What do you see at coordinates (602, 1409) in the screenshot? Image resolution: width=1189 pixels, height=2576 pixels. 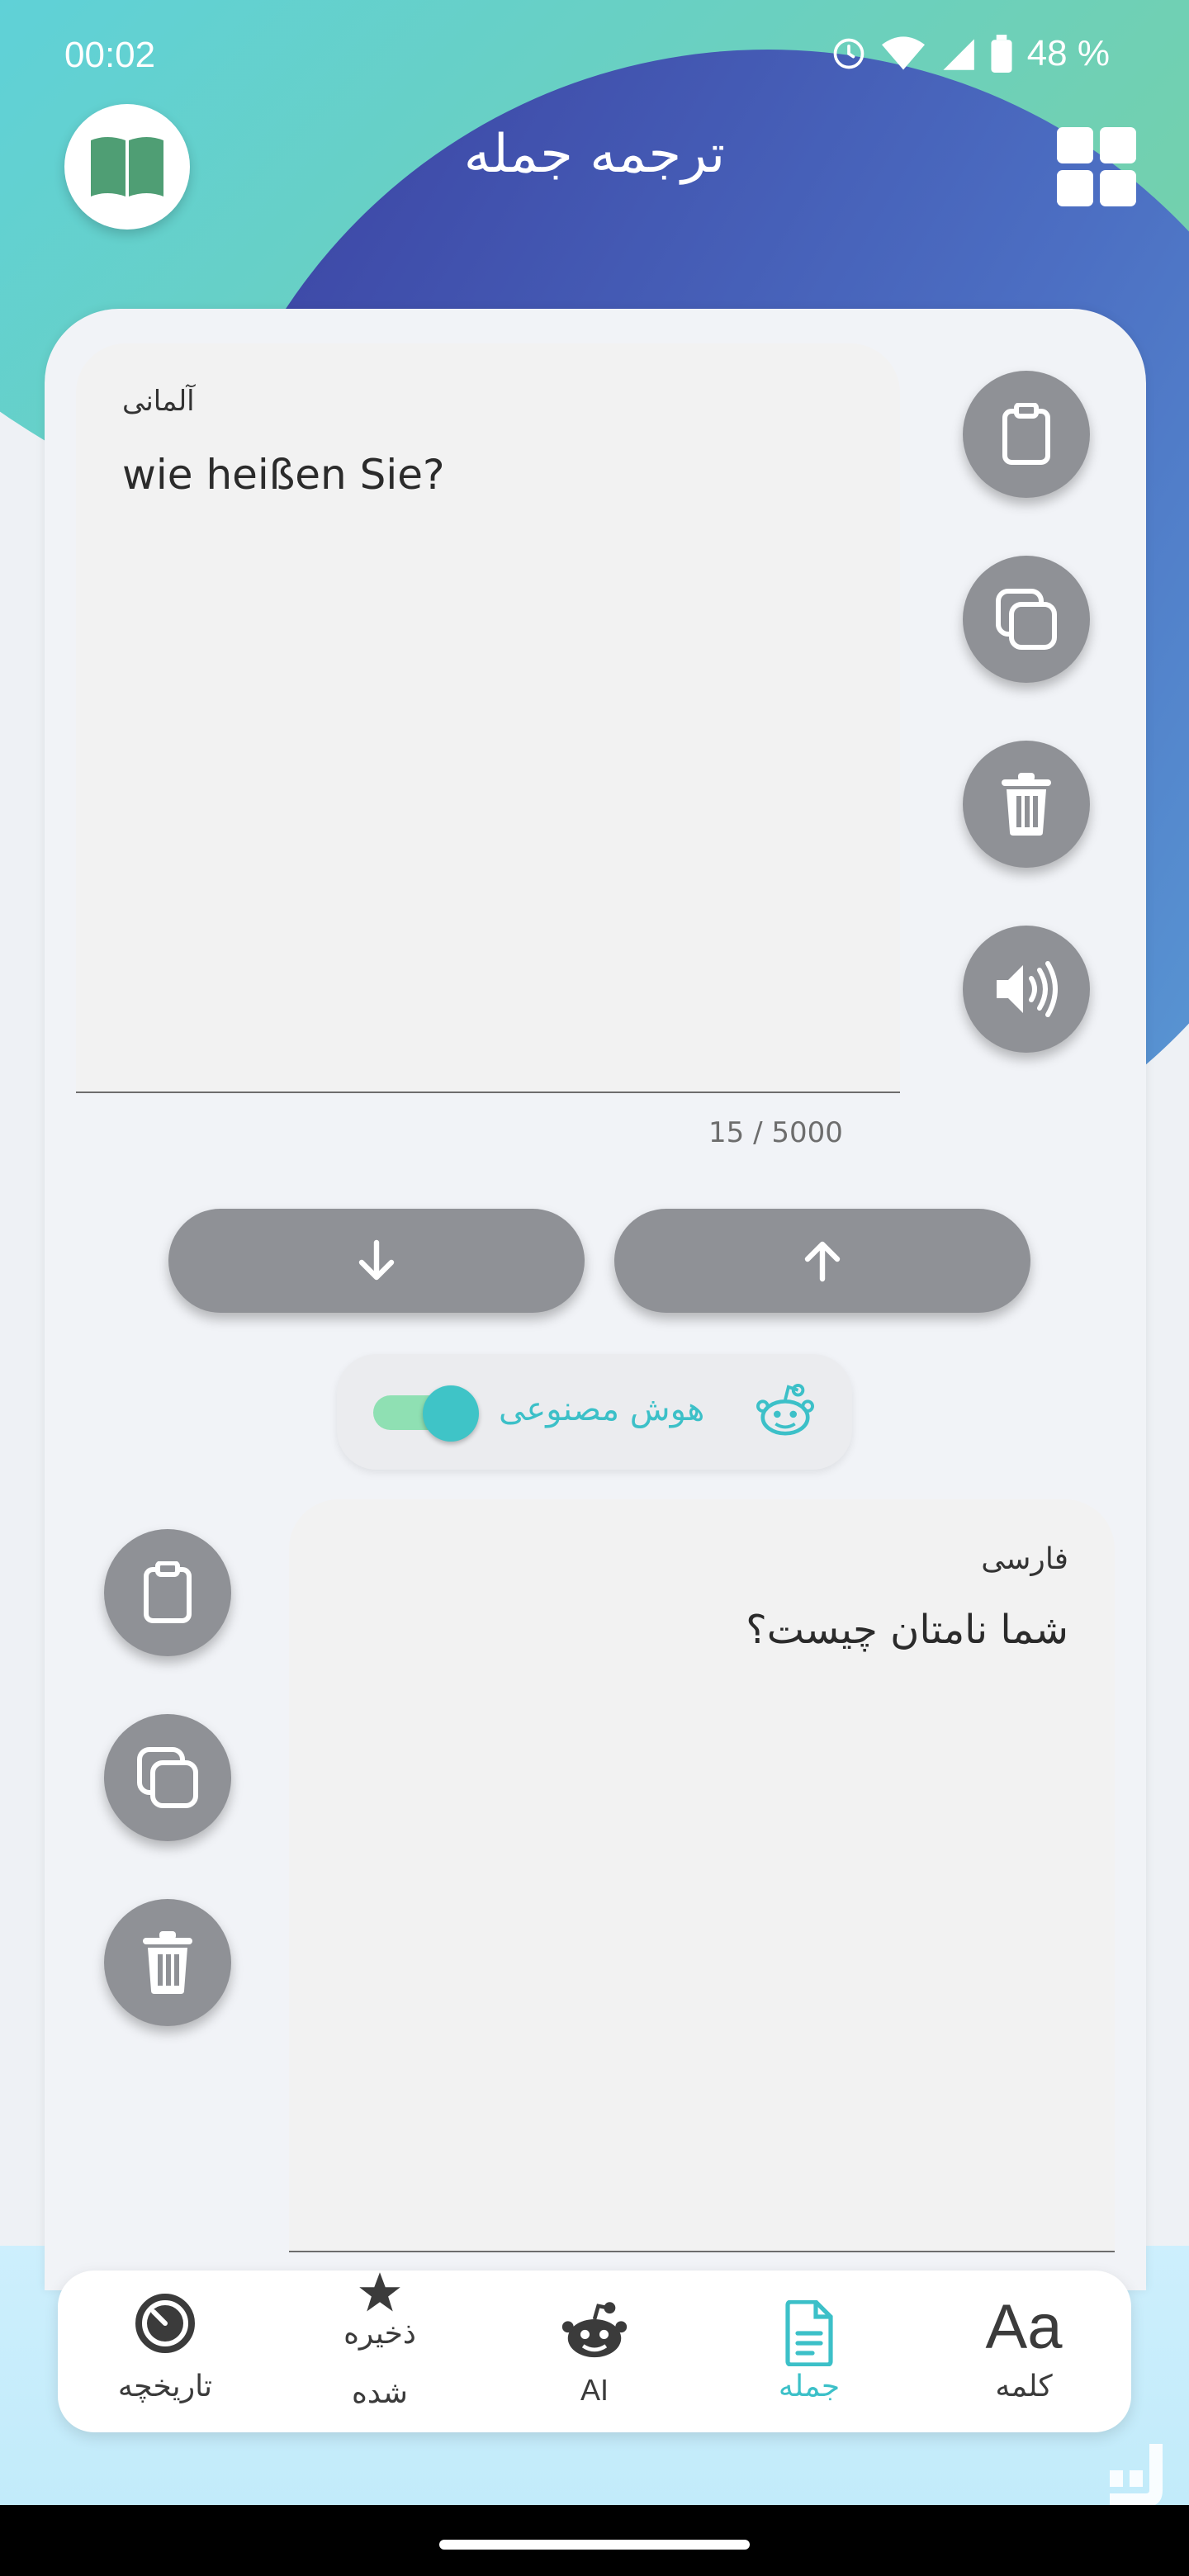 I see `ai-mode-label: هوش مصنوعی` at bounding box center [602, 1409].